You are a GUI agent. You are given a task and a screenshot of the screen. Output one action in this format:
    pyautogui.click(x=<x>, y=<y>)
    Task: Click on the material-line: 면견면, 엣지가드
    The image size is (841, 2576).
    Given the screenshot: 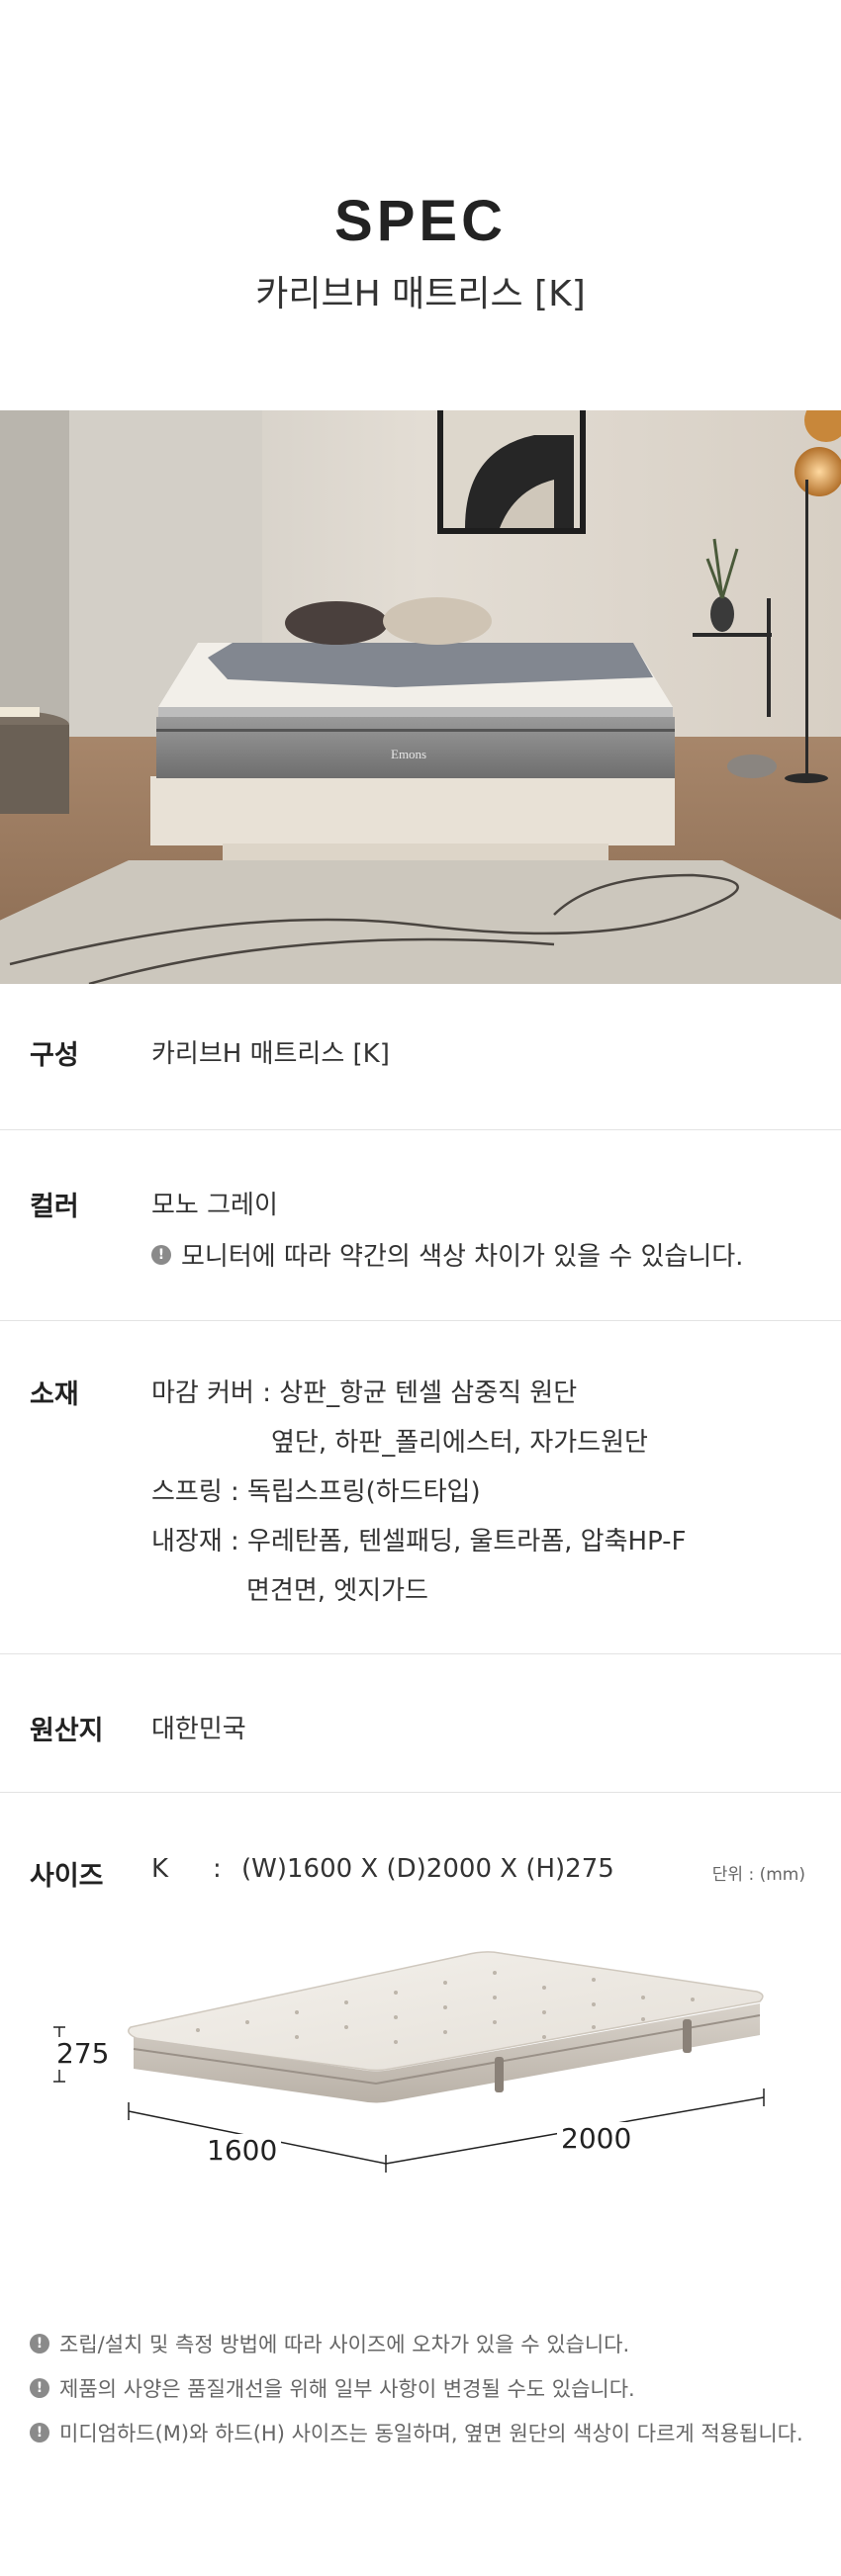 What is the action you would take?
    pyautogui.click(x=337, y=1591)
    